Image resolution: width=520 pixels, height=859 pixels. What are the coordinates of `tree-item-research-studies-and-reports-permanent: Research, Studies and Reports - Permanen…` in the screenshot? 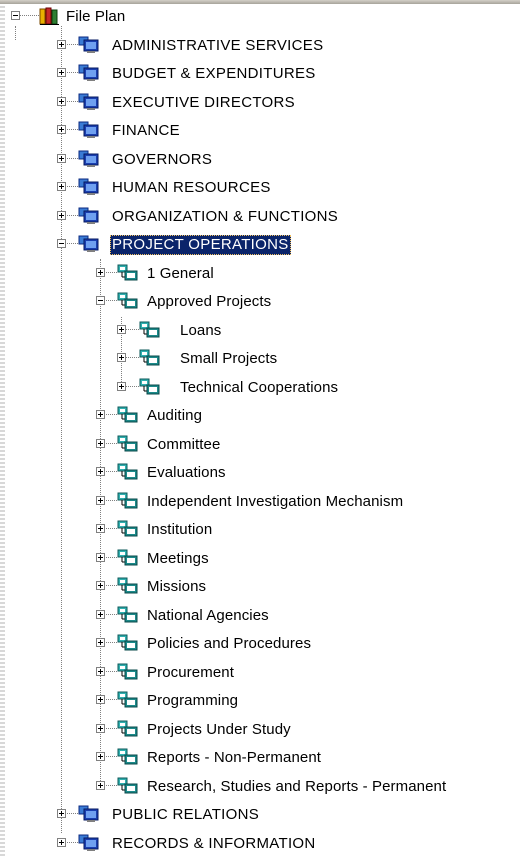 It's located at (260, 788).